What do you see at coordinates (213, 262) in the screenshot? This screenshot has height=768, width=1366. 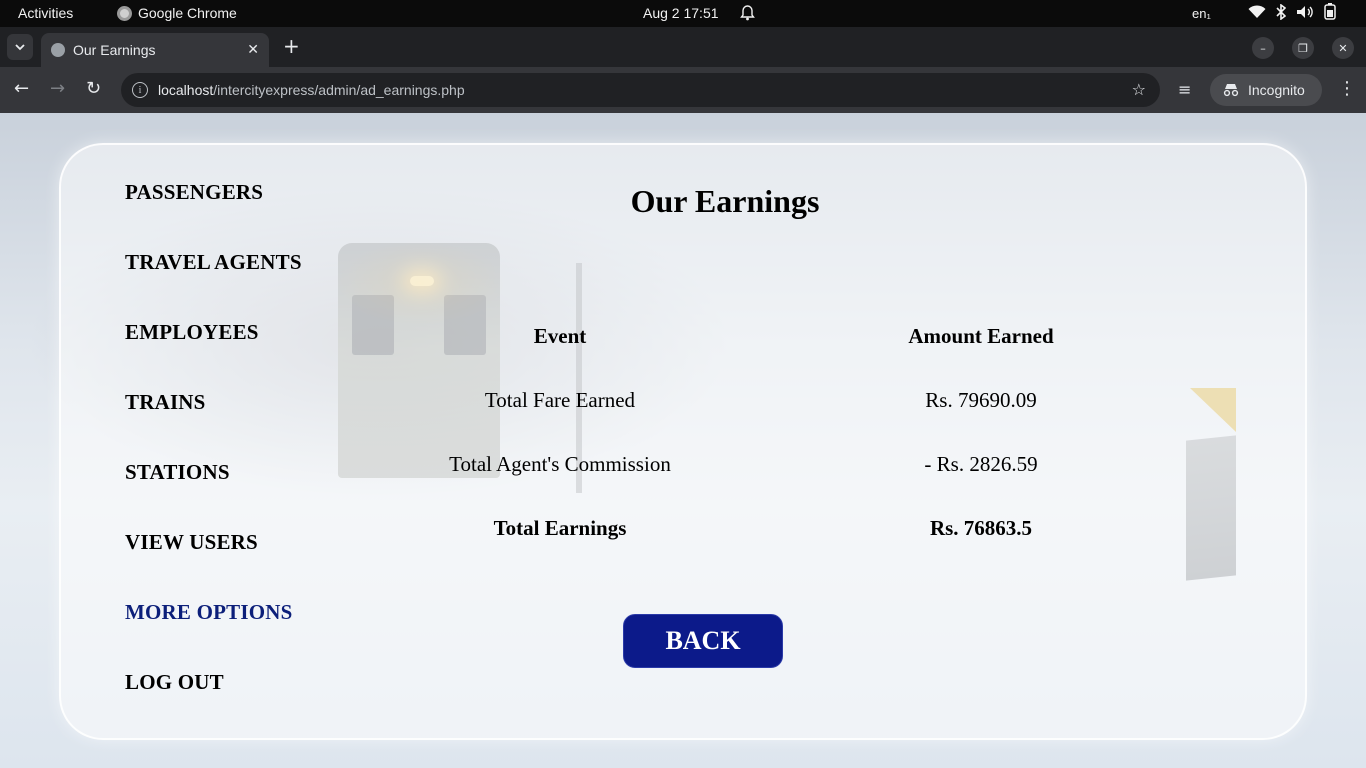 I see `sidebar-item-travel-agents: TRAVEL AGENTS` at bounding box center [213, 262].